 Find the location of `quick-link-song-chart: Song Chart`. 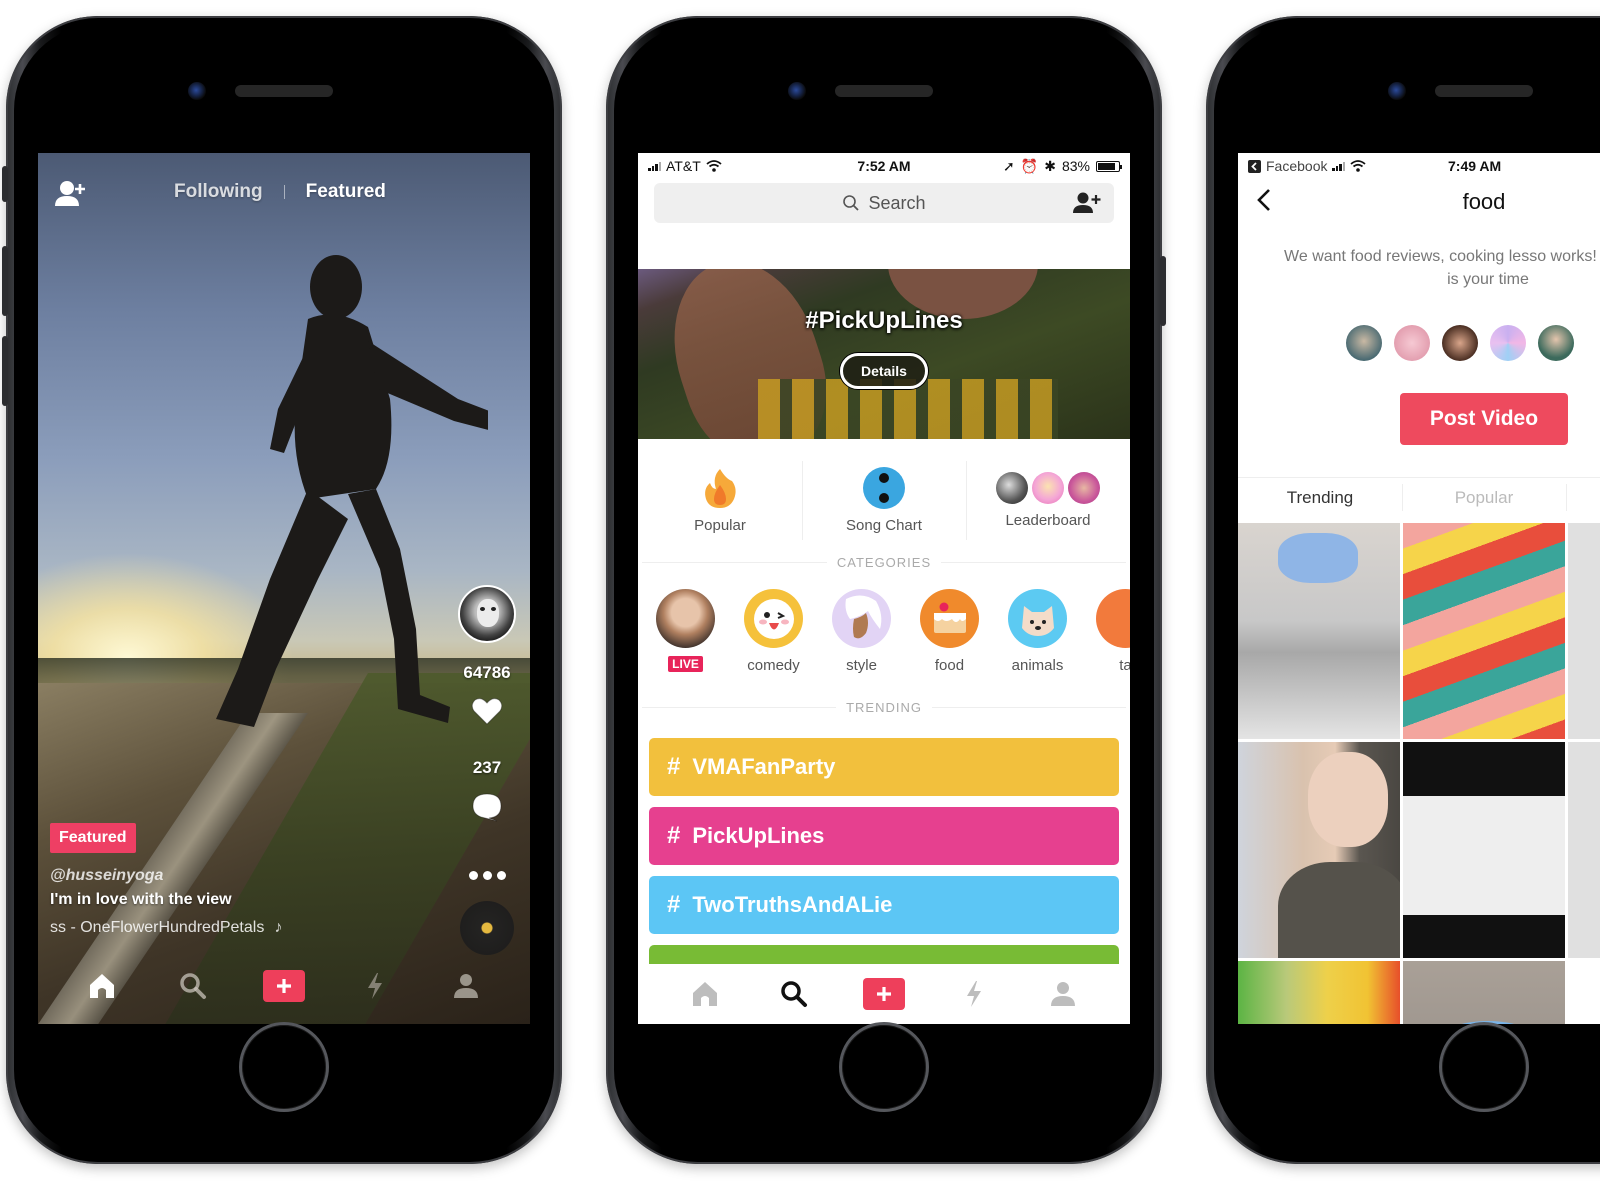

quick-link-song-chart: Song Chart is located at coordinates (884, 500).